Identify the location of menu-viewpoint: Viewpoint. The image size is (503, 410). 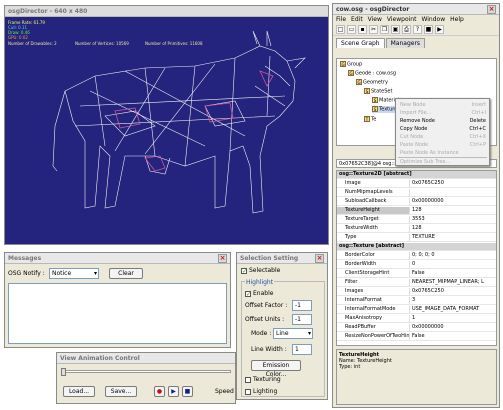
(402, 19).